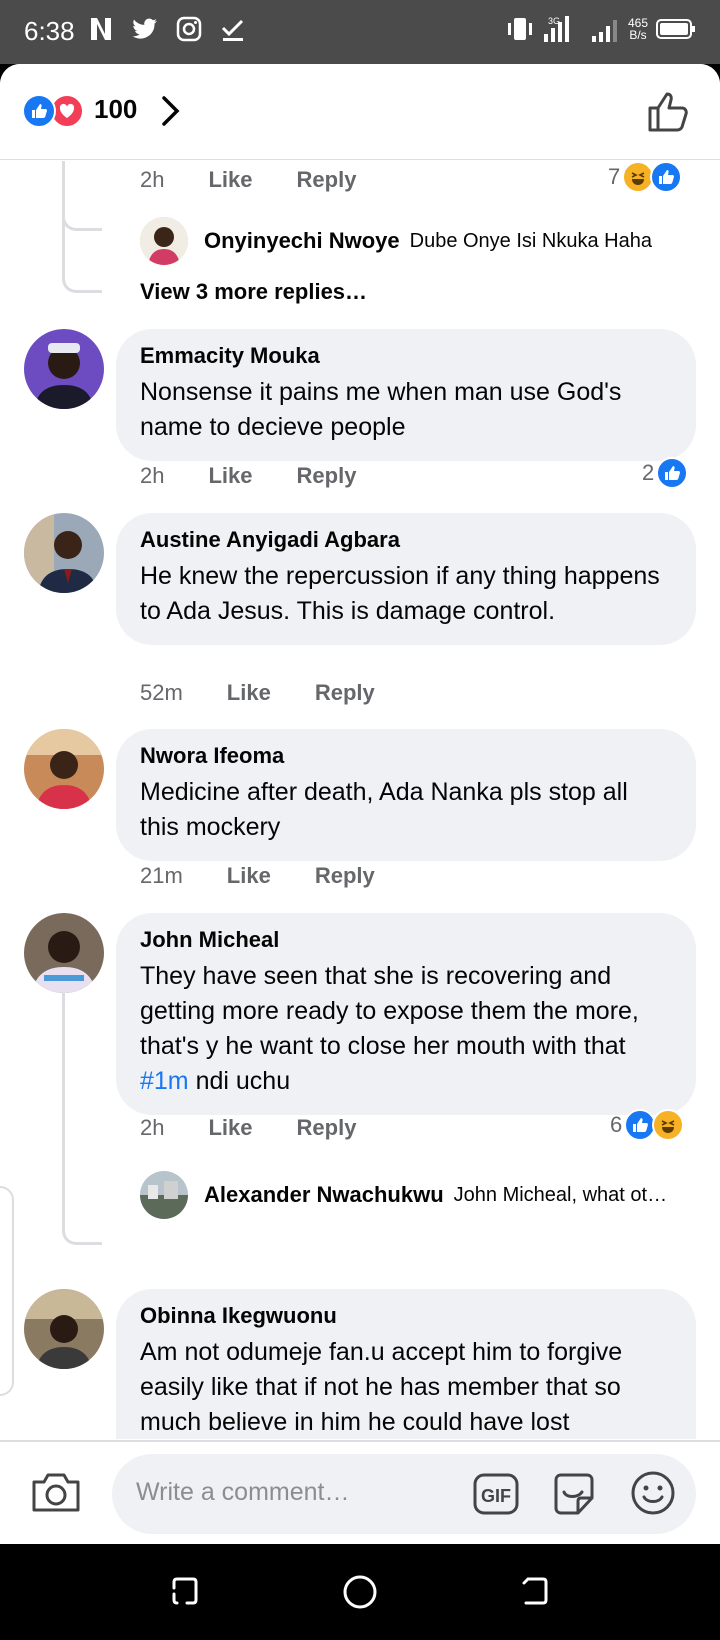 The width and height of the screenshot is (720, 1640). I want to click on reaction-summary, so click(54, 111).